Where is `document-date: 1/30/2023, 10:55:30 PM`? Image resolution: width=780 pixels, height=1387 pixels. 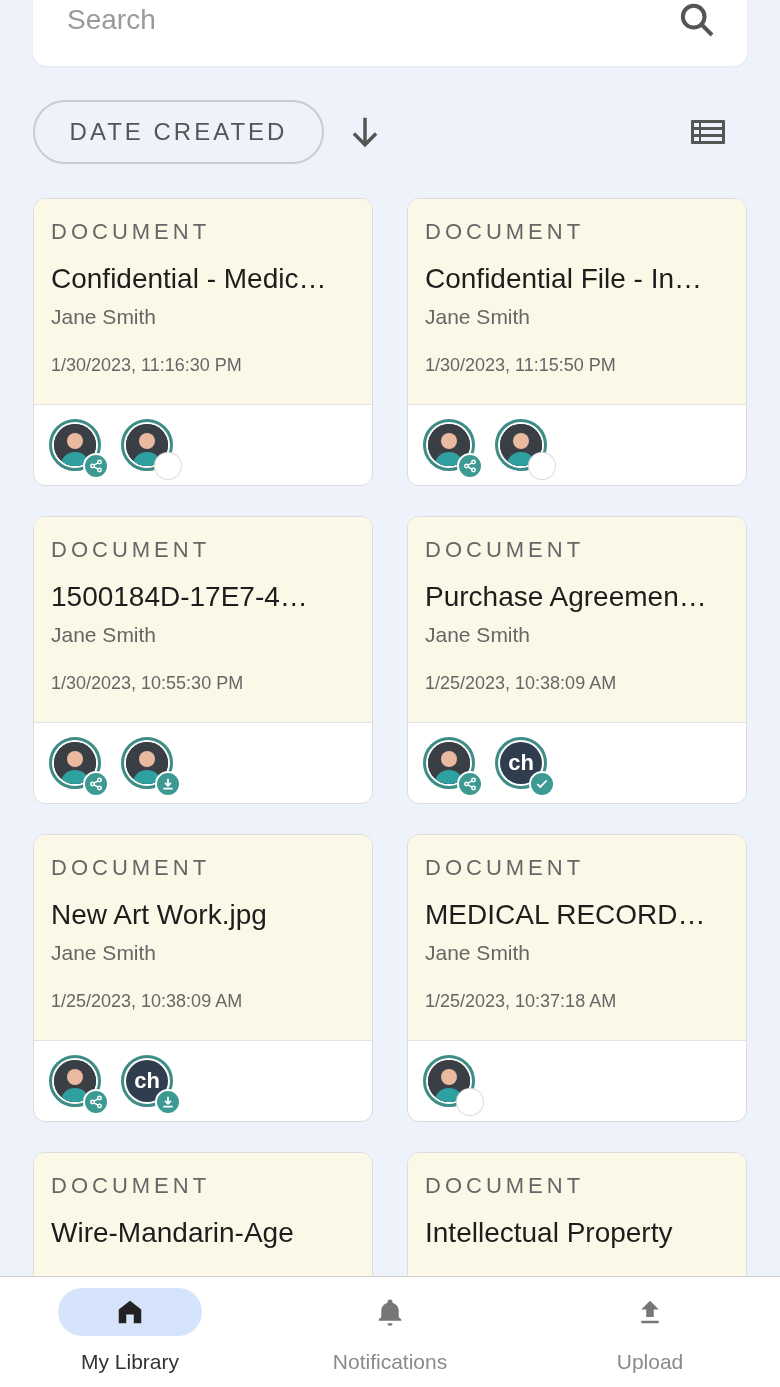 document-date: 1/30/2023, 10:55:30 PM is located at coordinates (148, 683).